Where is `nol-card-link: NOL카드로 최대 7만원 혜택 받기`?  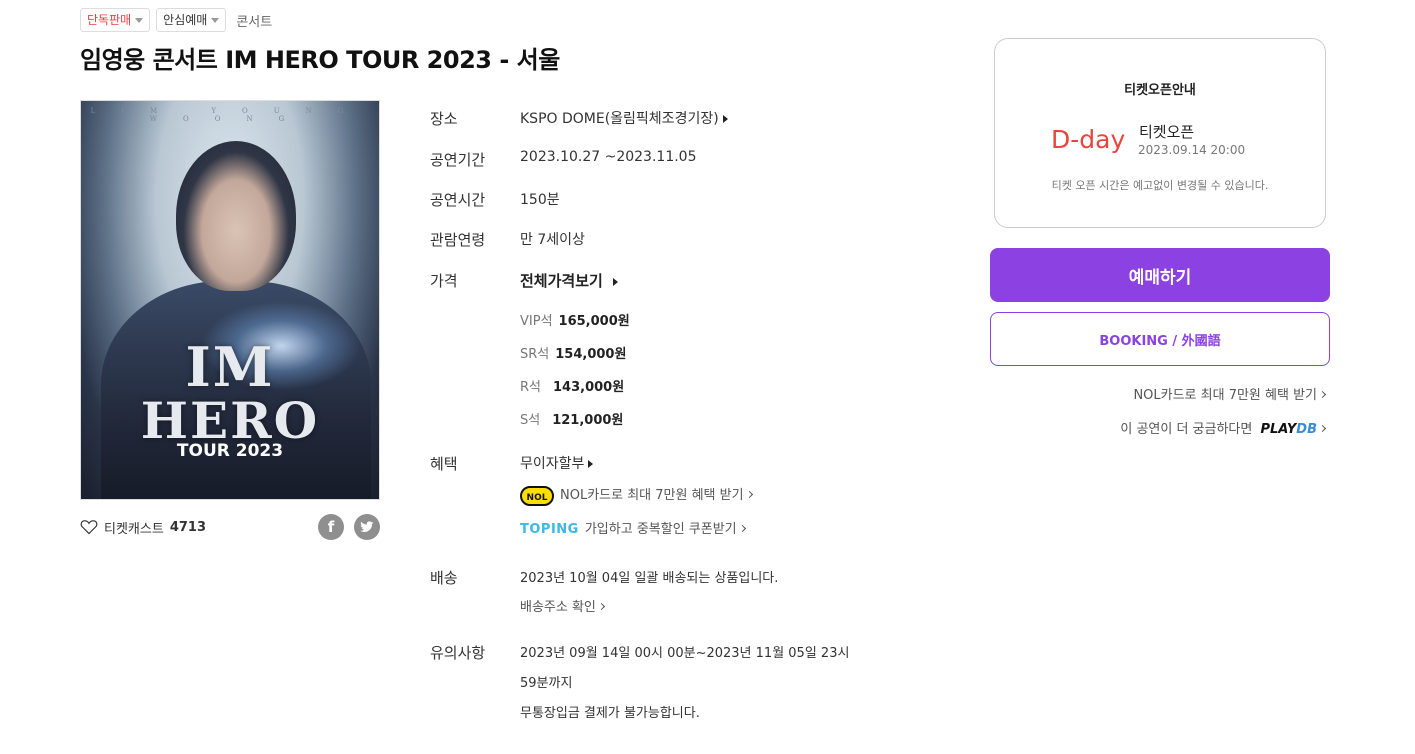
nol-card-link: NOL카드로 최대 7만원 혜택 받기 is located at coordinates (1230, 393).